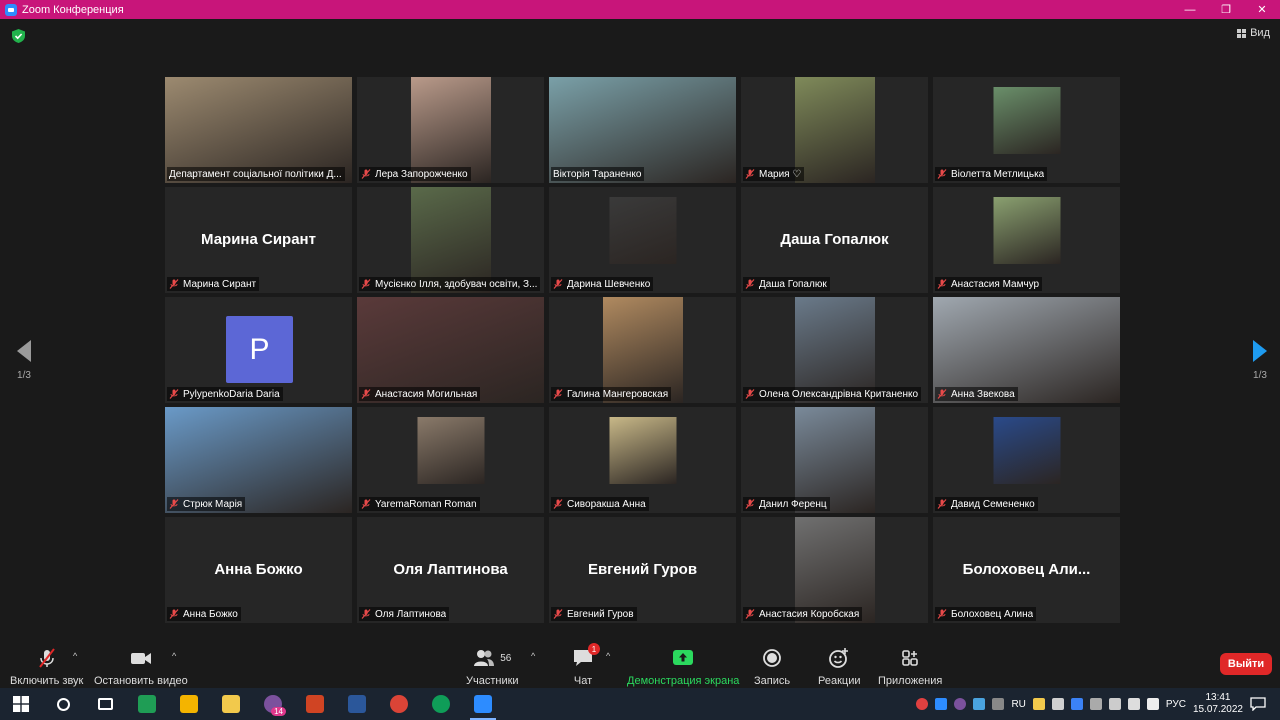 This screenshot has height=720, width=1280. I want to click on shield-tray-icon, so click(998, 704).